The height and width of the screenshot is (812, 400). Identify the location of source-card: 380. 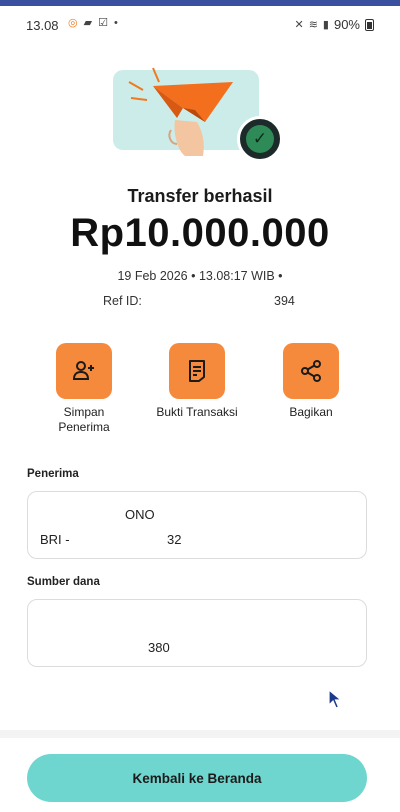
(197, 633).